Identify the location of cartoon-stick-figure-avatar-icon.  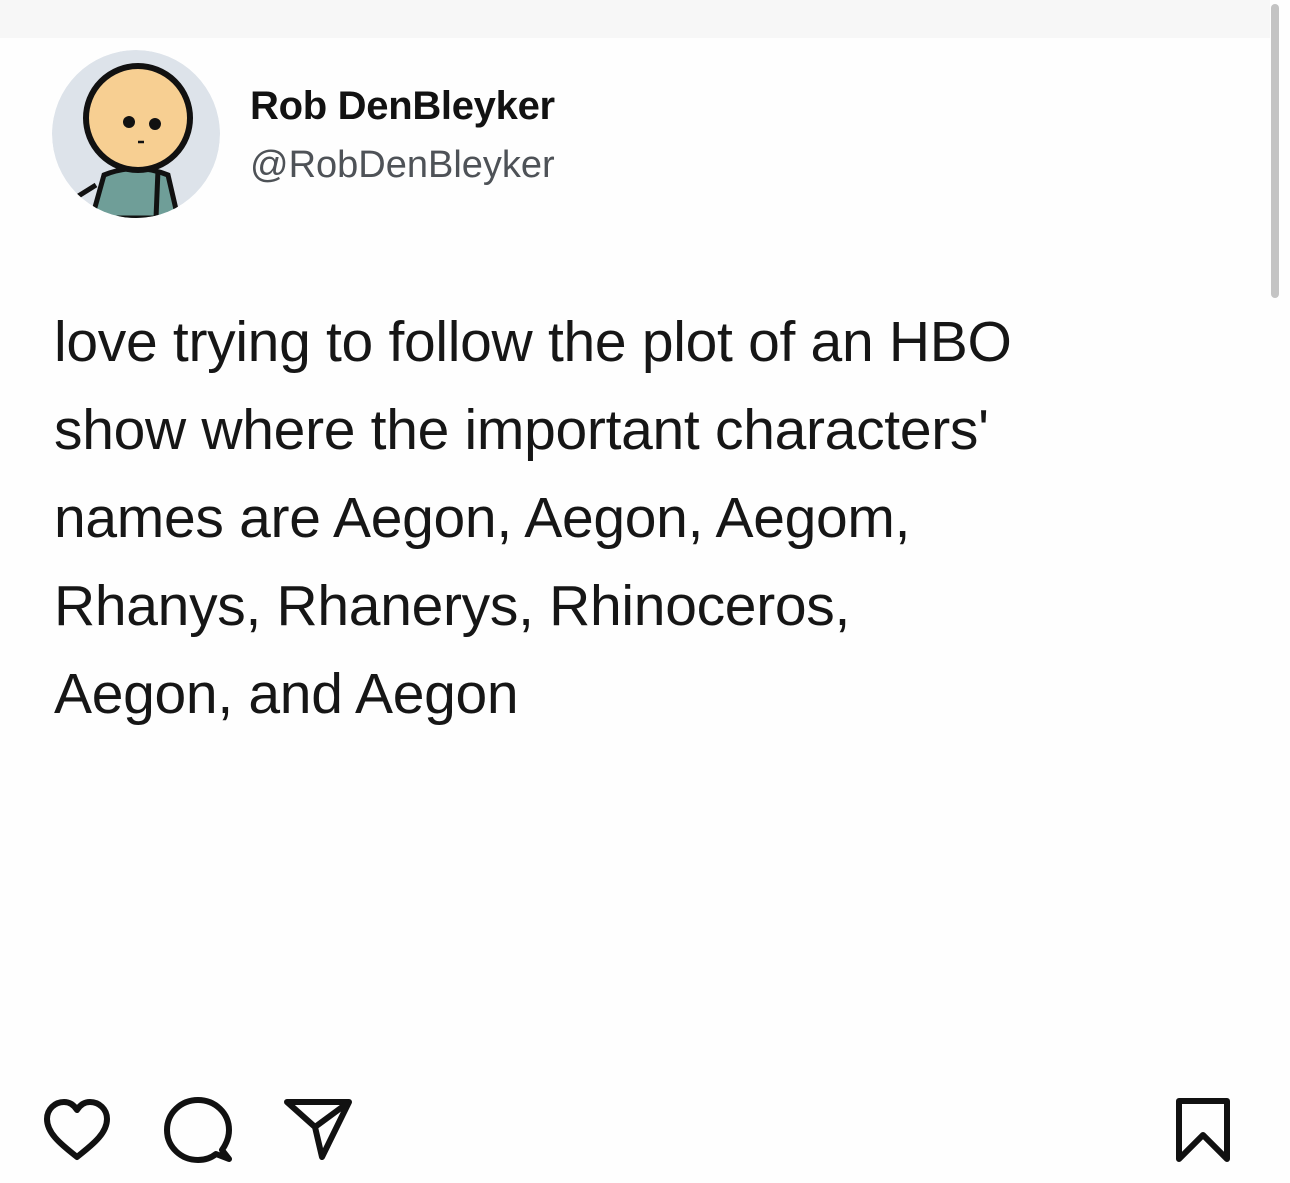
(136, 134).